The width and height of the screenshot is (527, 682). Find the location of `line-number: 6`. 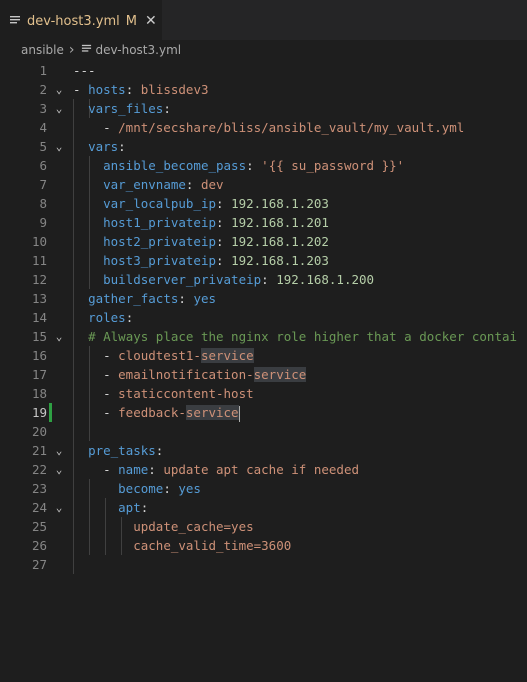

line-number: 6 is located at coordinates (43, 165).